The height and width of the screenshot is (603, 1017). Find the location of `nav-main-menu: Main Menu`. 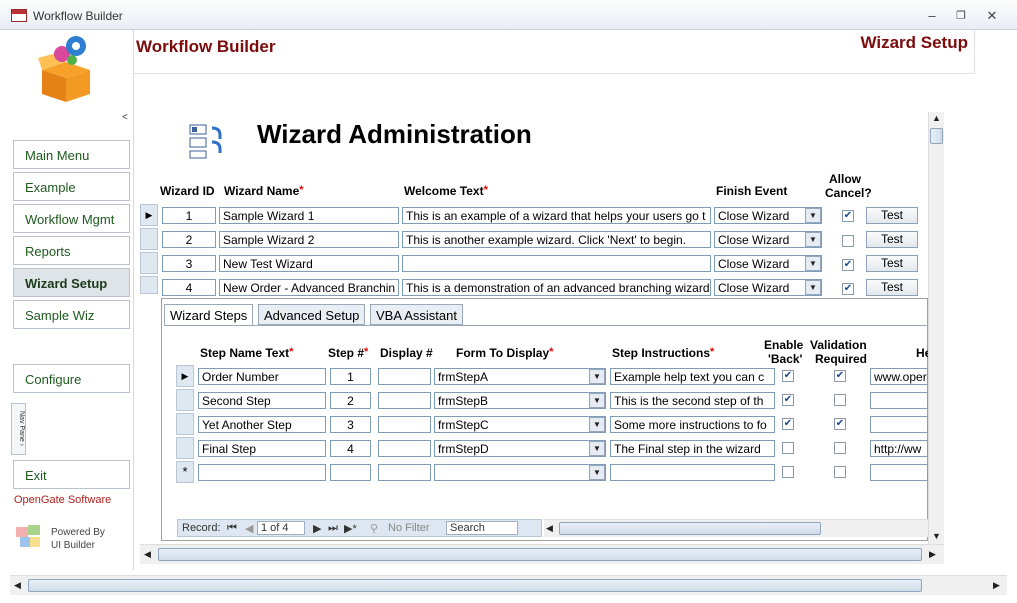

nav-main-menu: Main Menu is located at coordinates (71, 154).